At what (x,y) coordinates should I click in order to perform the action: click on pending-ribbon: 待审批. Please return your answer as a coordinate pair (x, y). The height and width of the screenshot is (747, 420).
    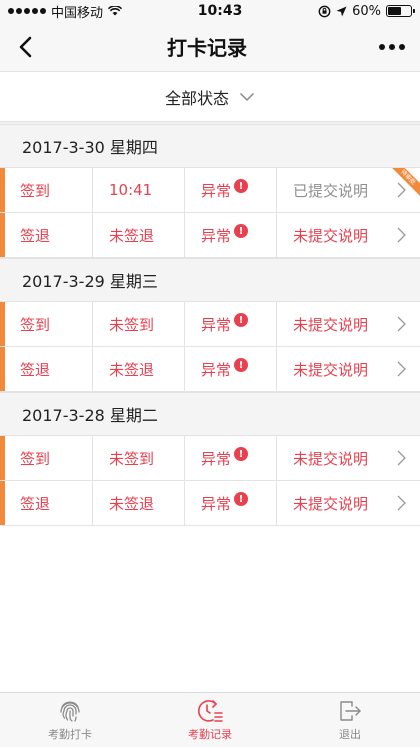
    Looking at the image, I should click on (405, 183).